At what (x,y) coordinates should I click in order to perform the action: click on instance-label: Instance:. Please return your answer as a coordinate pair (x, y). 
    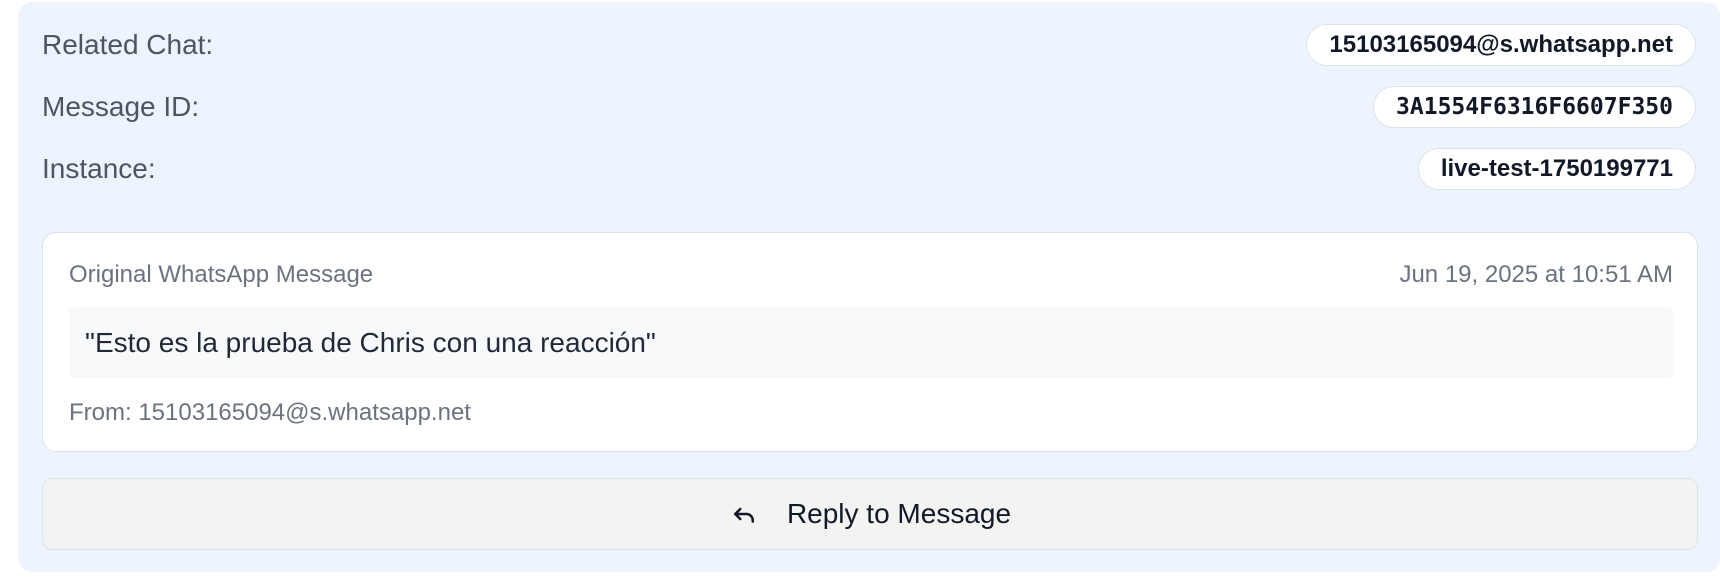
    Looking at the image, I should click on (99, 168).